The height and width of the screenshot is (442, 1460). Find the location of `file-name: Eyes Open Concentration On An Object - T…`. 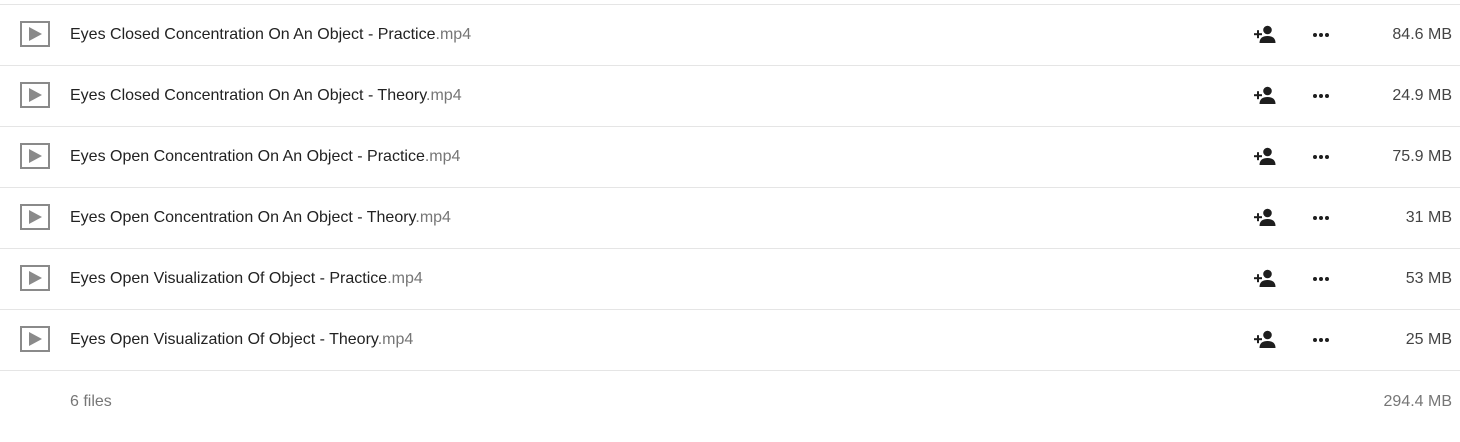

file-name: Eyes Open Concentration On An Object - T… is located at coordinates (260, 218).